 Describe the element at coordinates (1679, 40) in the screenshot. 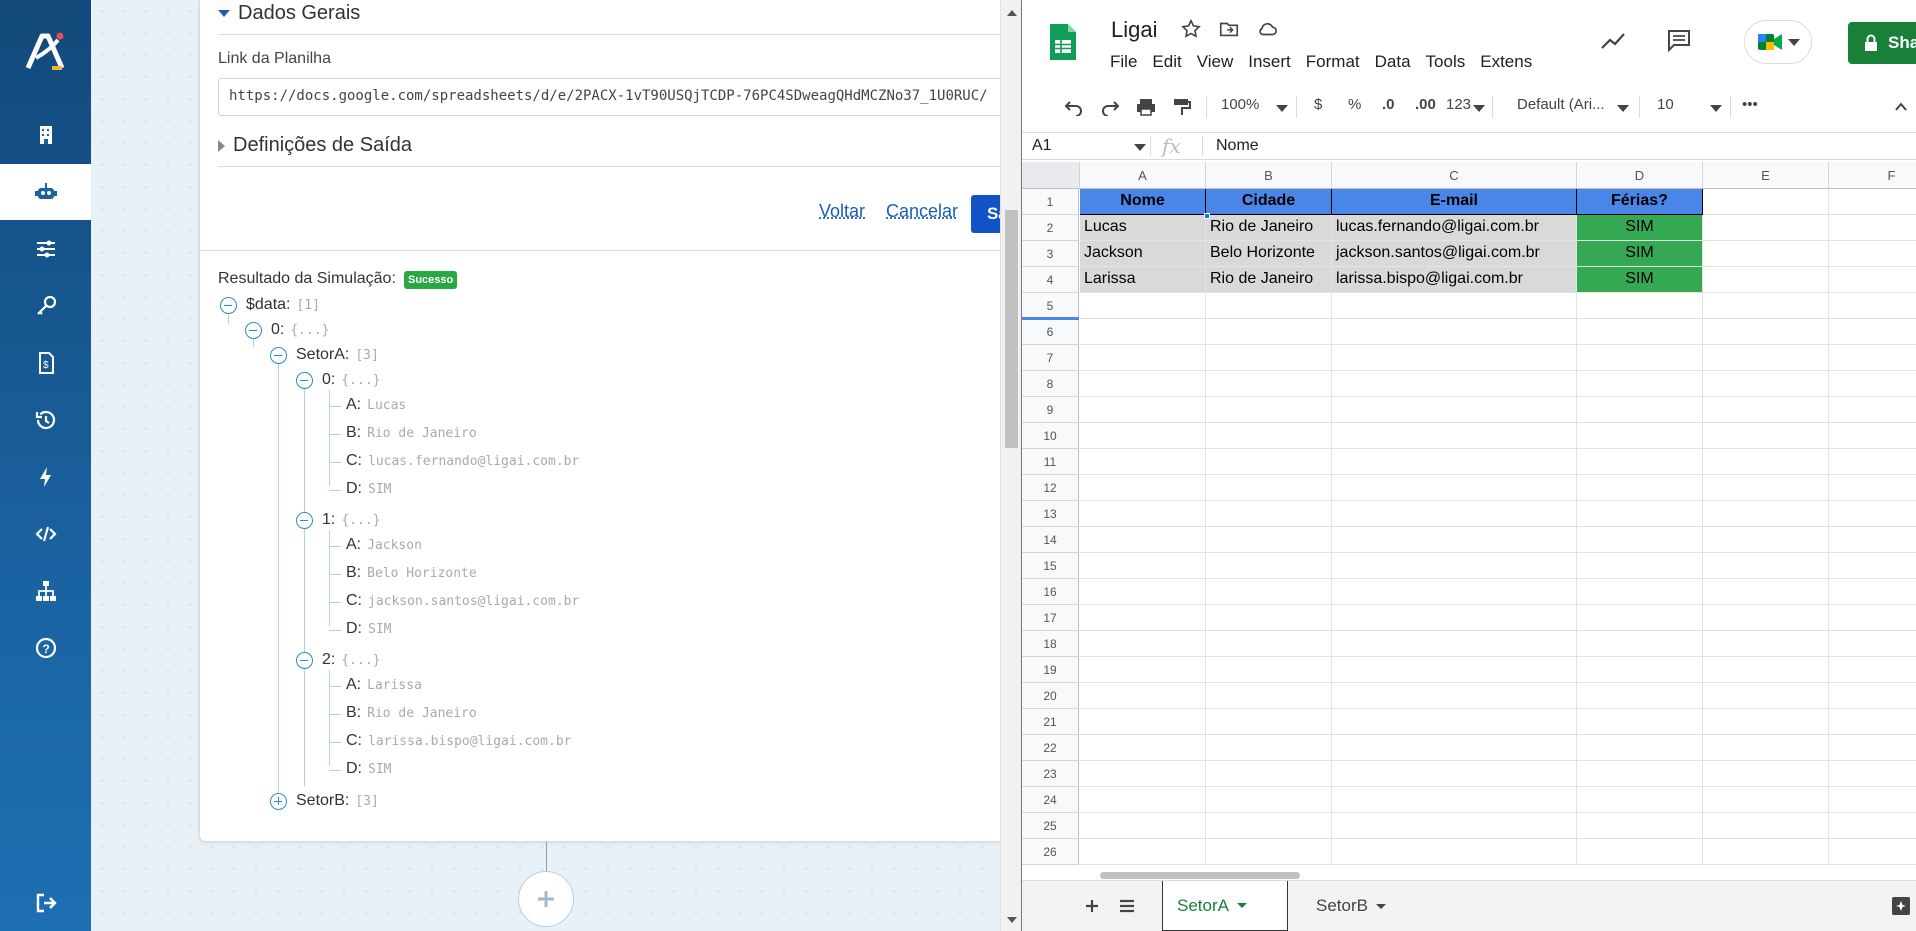

I see `comment-icon` at that location.